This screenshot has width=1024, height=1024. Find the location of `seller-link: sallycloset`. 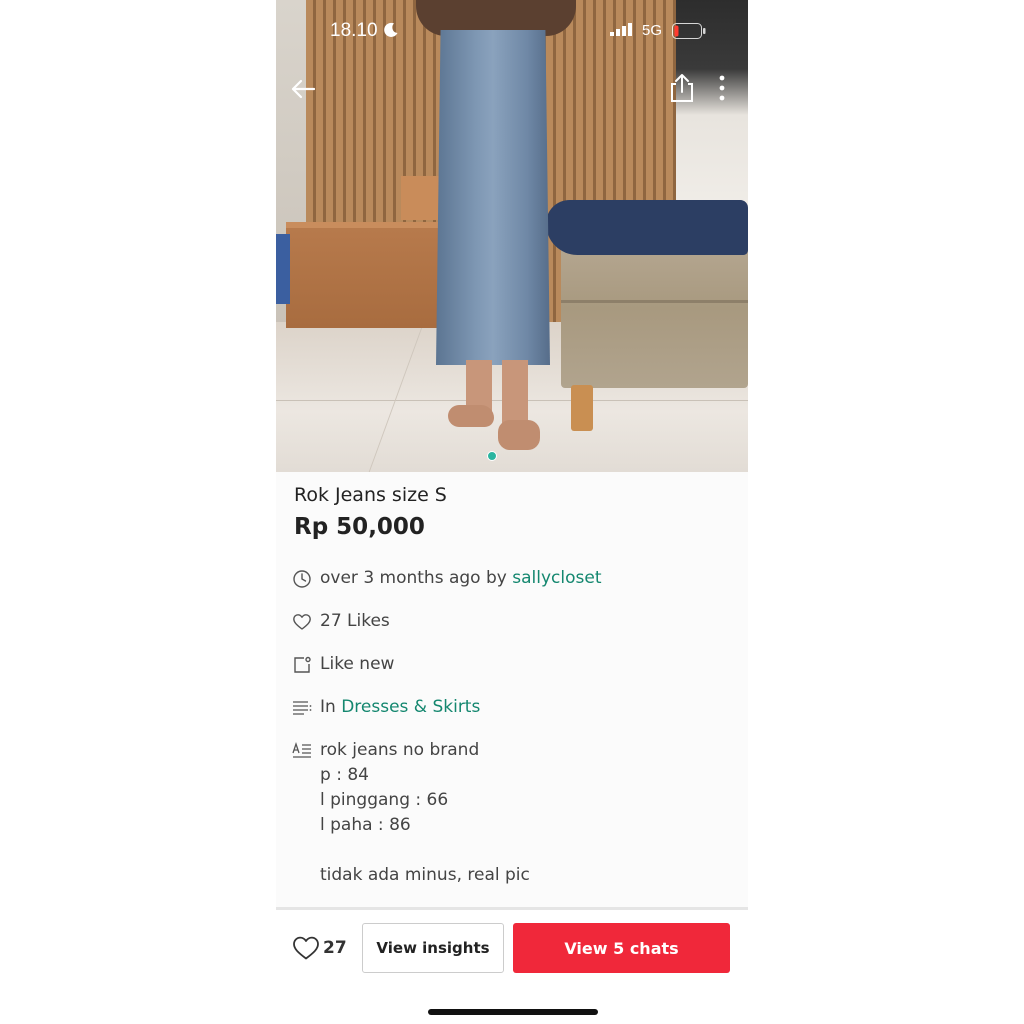

seller-link: sallycloset is located at coordinates (556, 578).